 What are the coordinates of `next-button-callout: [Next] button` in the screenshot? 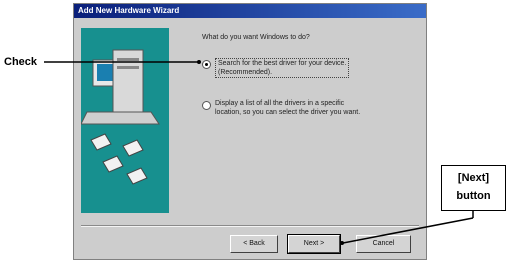 It's located at (473, 188).